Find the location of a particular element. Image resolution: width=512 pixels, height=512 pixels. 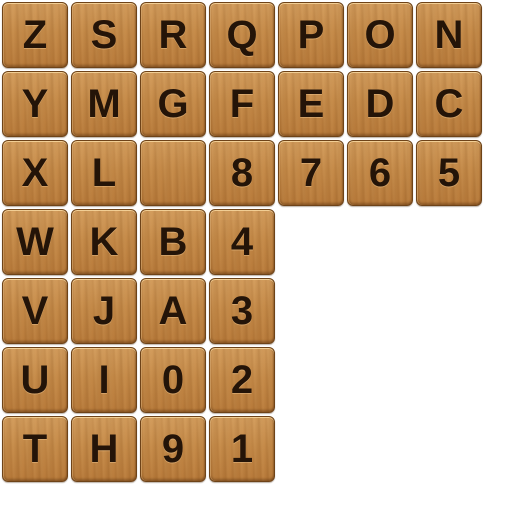

tile: A is located at coordinates (173, 311).